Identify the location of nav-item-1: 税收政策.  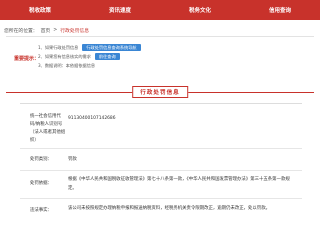
(40, 10).